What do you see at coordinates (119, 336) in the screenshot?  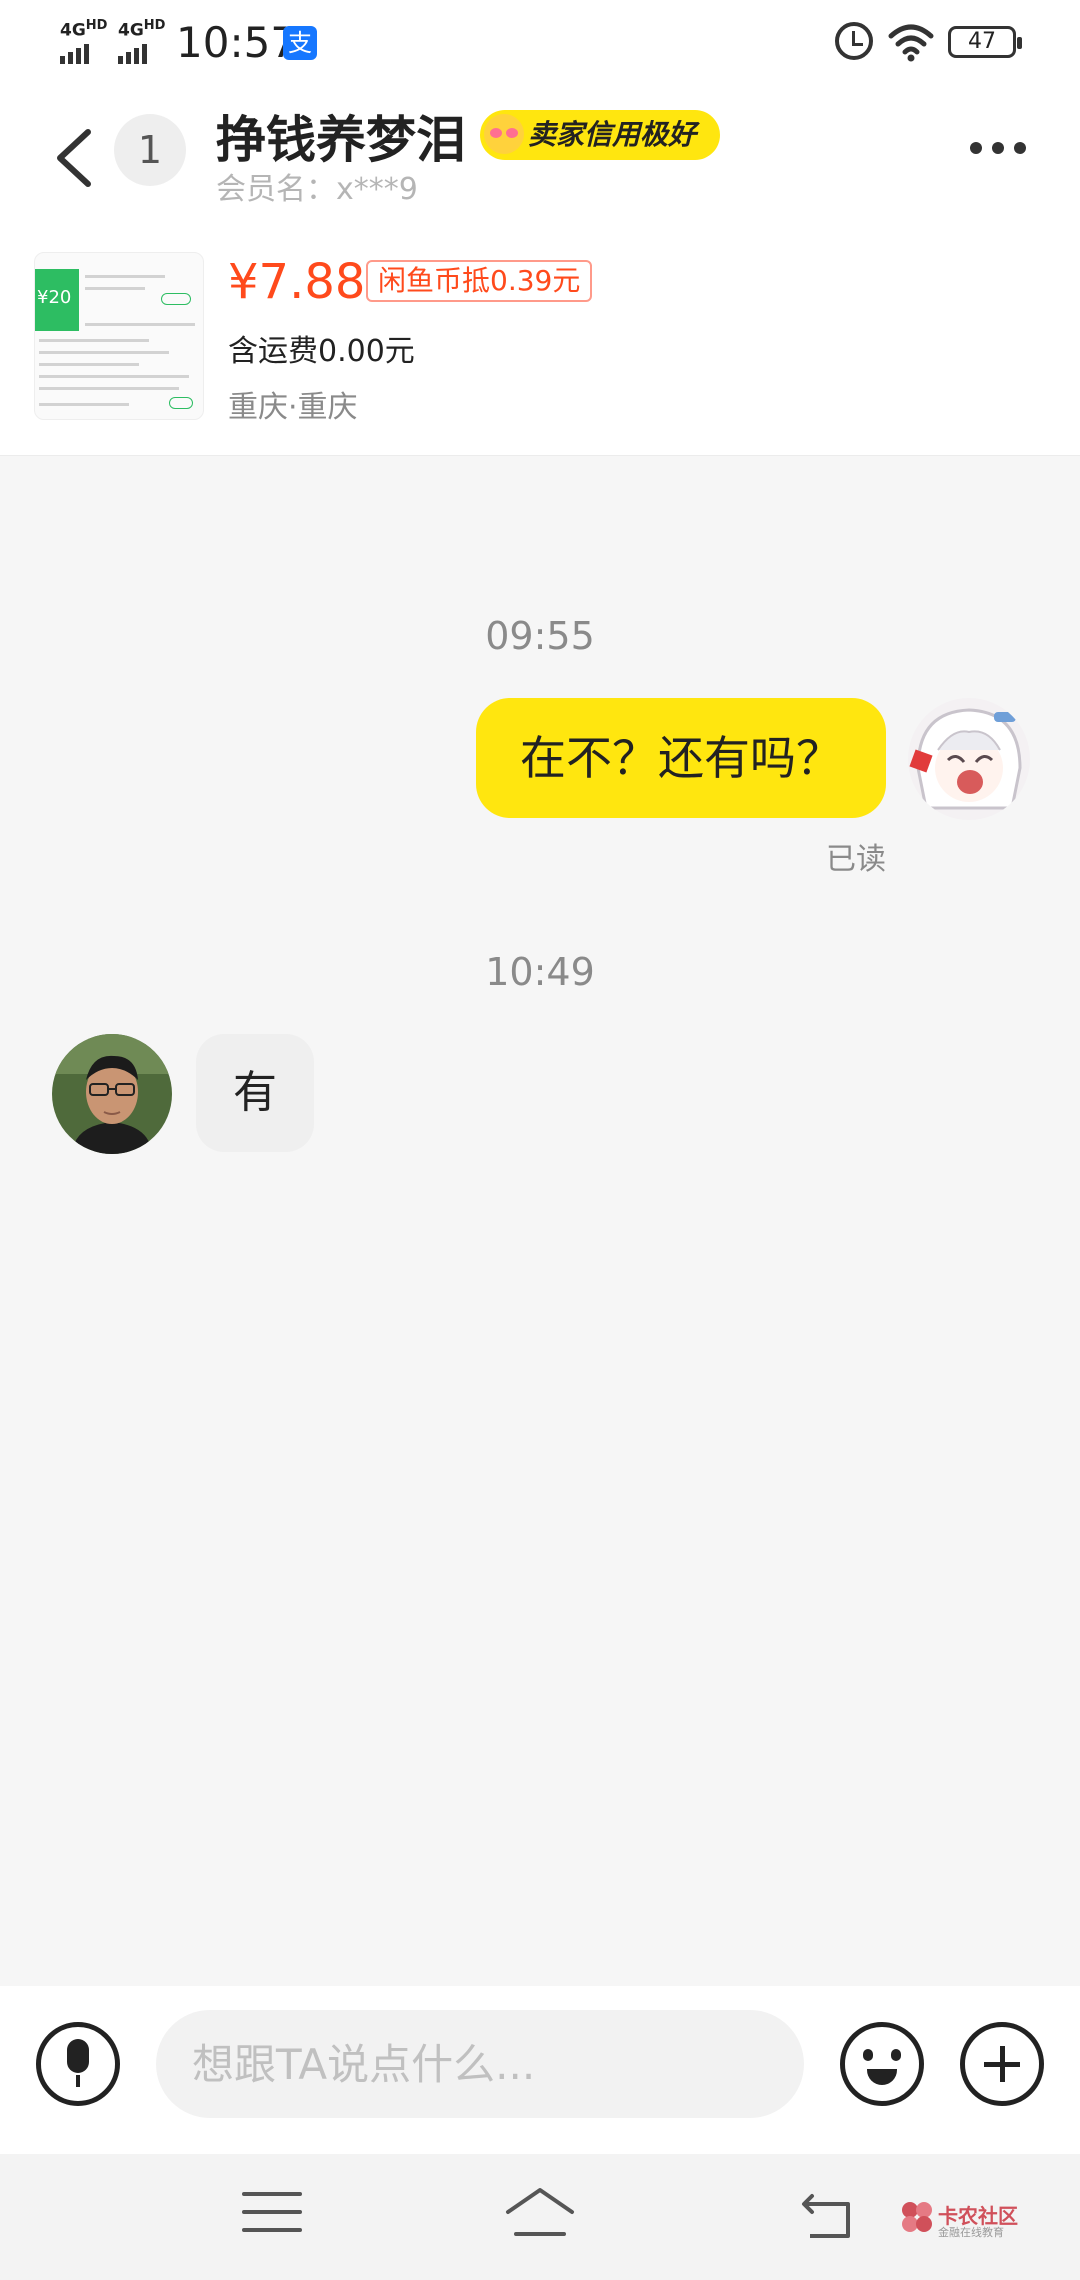 I see `product-thumbnail: ¥20` at bounding box center [119, 336].